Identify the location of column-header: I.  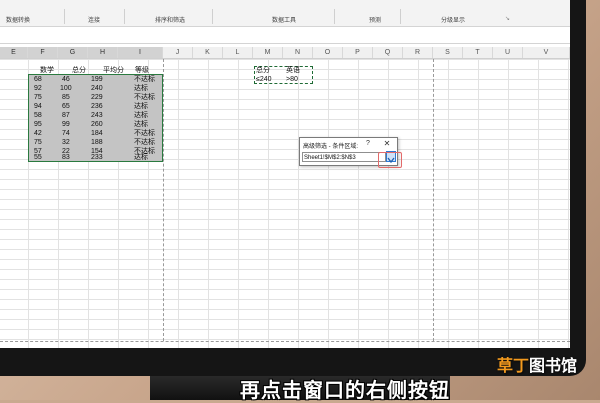
(140, 52).